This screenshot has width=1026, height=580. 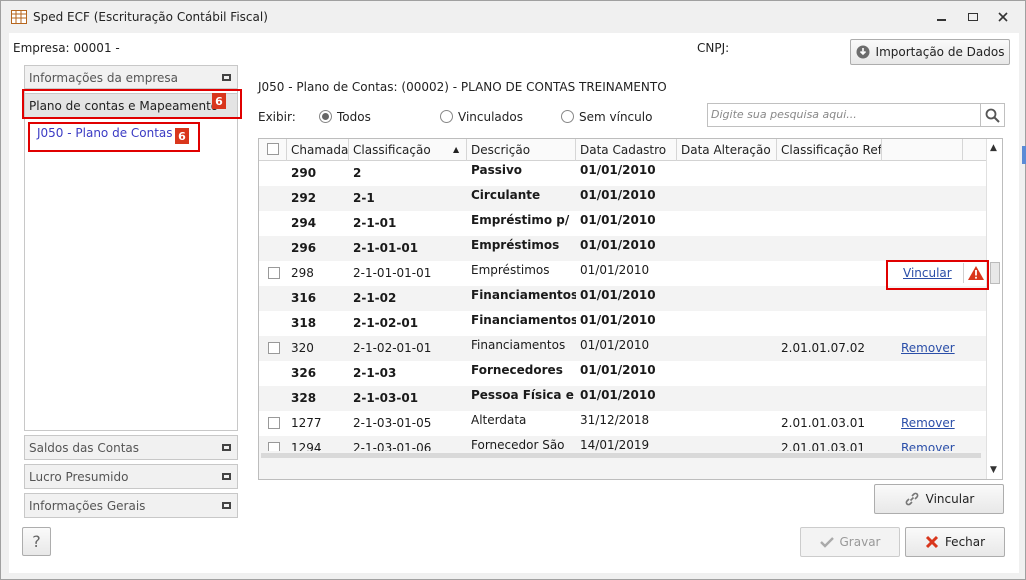 What do you see at coordinates (823, 348) in the screenshot?
I see `cell-class-ref: 2.01.01.07.02` at bounding box center [823, 348].